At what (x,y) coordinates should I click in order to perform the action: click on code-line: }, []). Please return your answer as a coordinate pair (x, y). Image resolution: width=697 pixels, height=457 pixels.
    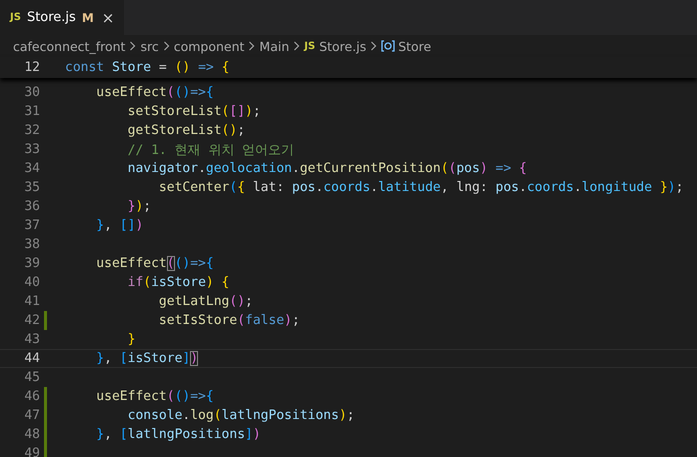
    Looking at the image, I should click on (119, 225).